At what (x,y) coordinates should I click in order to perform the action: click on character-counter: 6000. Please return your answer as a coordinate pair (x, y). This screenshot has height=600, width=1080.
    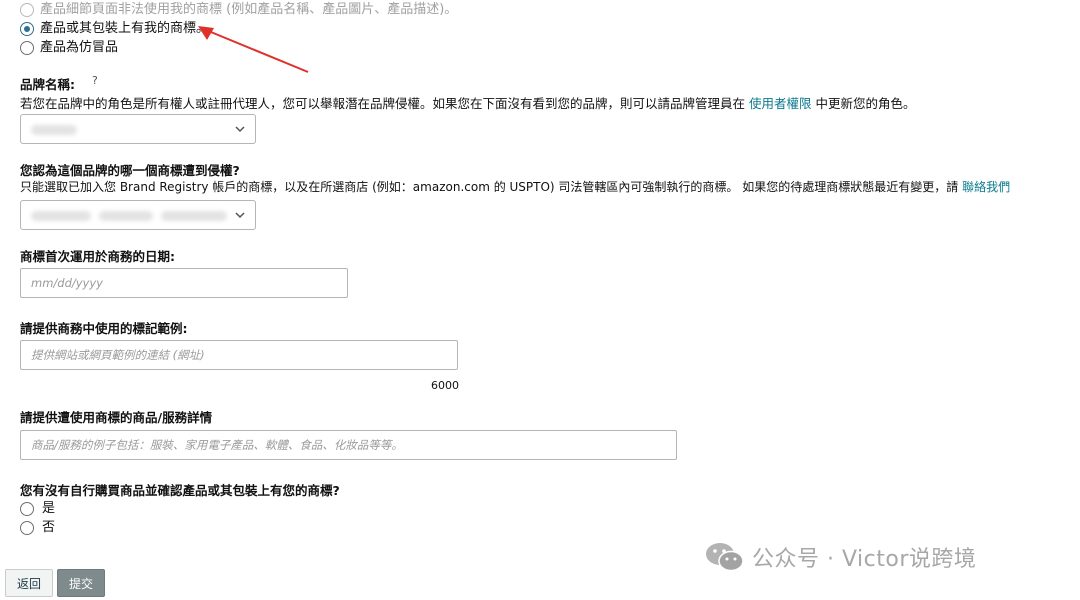
    Looking at the image, I should click on (445, 385).